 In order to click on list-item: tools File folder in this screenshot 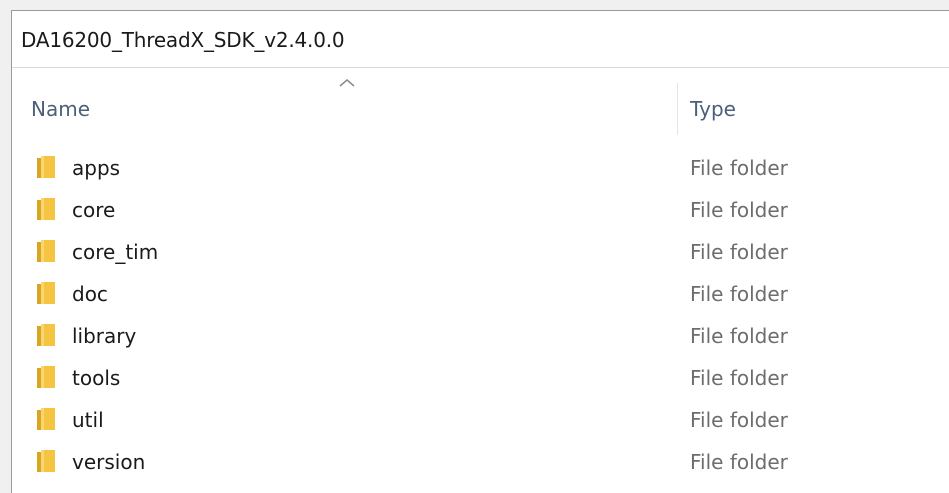, I will do `click(480, 378)`.